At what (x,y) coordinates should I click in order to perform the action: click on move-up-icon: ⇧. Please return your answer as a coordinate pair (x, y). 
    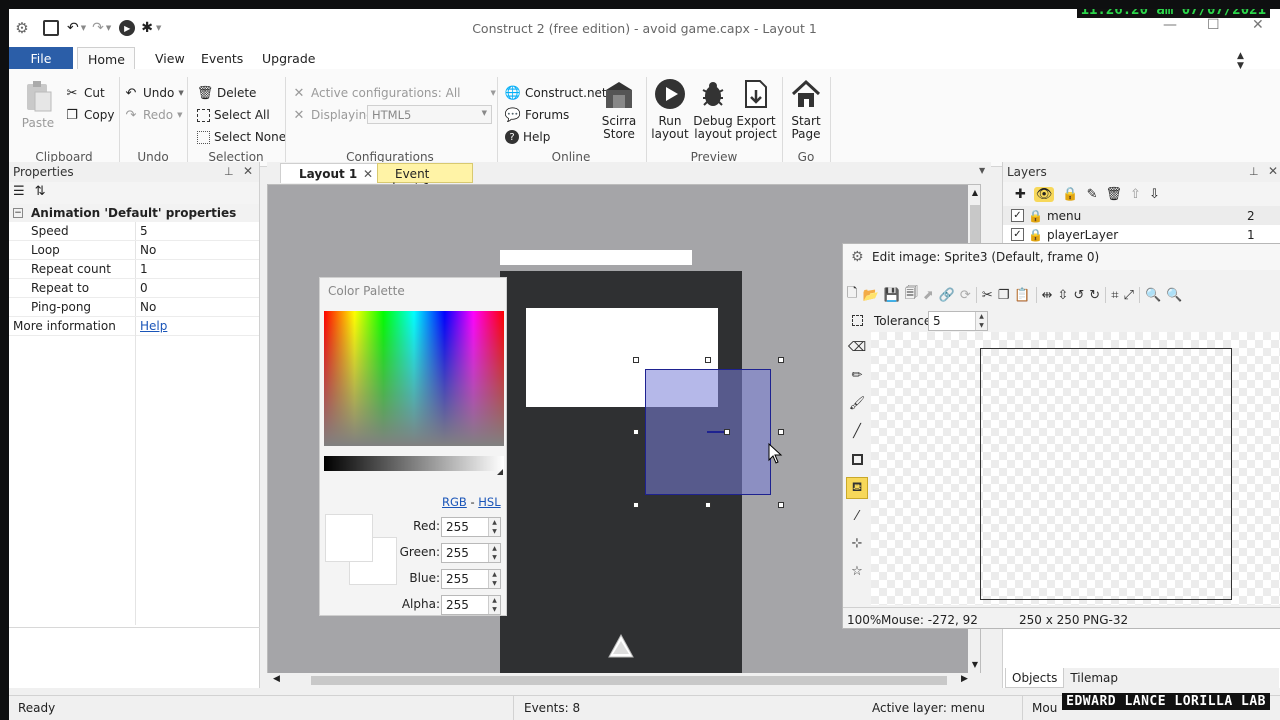
    Looking at the image, I should click on (1135, 194).